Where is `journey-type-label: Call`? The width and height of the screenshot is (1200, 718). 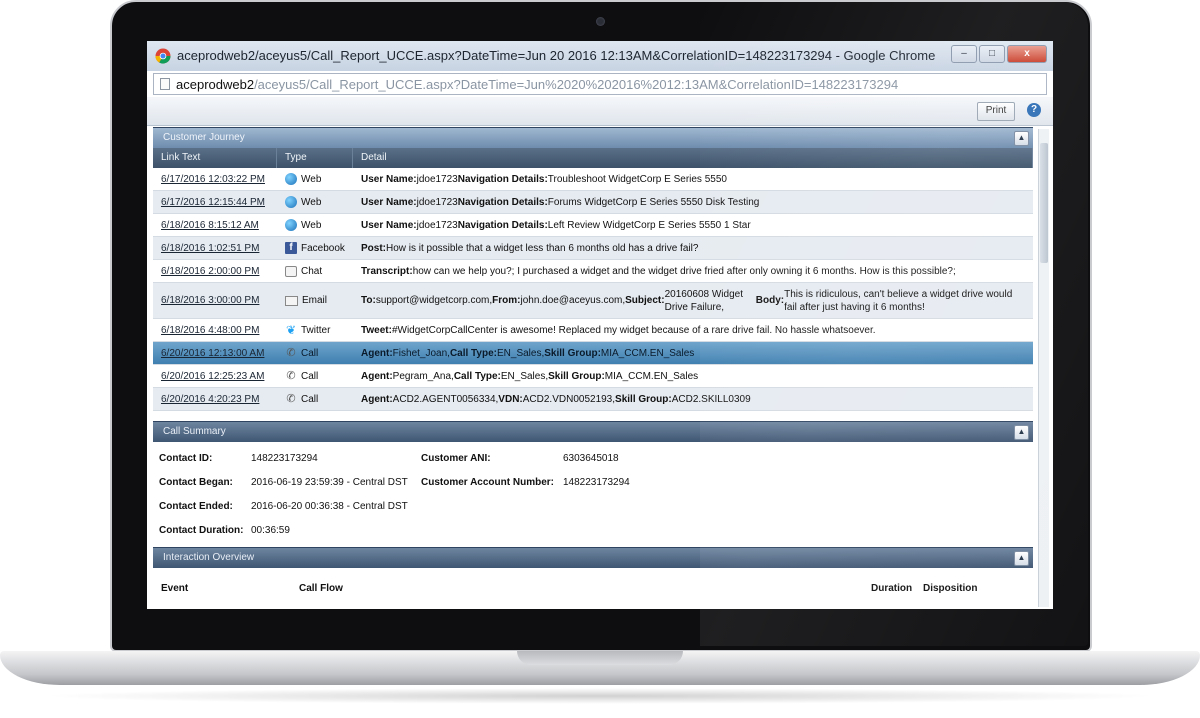
journey-type-label: Call is located at coordinates (310, 353).